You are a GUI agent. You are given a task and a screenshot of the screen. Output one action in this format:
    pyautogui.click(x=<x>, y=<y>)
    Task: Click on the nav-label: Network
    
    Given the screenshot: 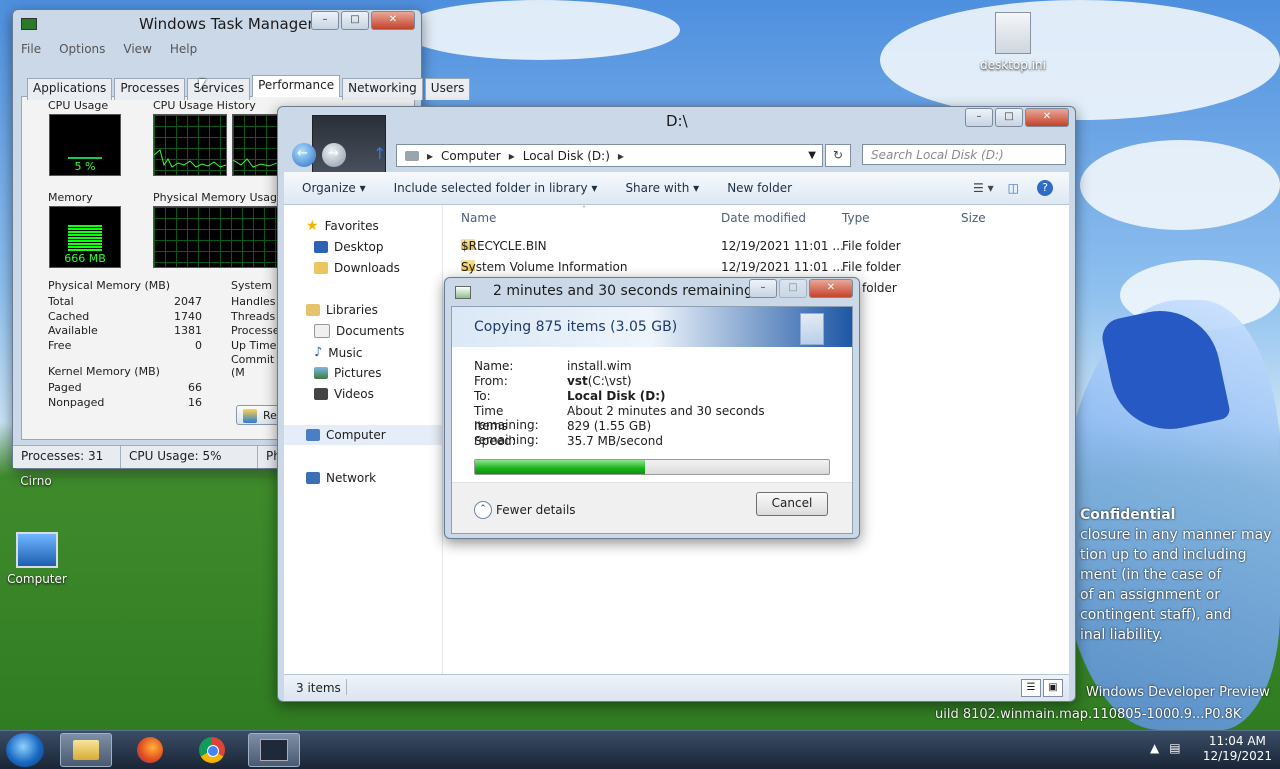 What is the action you would take?
    pyautogui.click(x=351, y=478)
    